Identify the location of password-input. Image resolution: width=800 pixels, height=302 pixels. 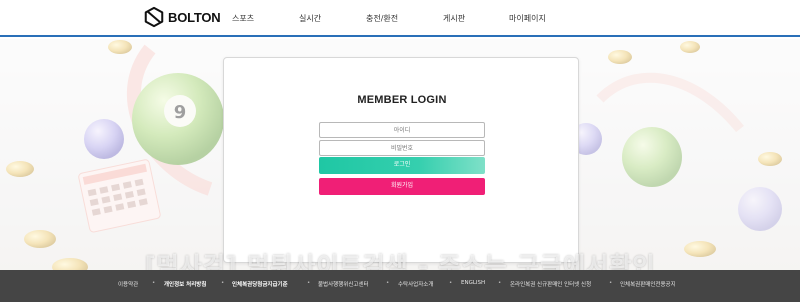
(402, 148).